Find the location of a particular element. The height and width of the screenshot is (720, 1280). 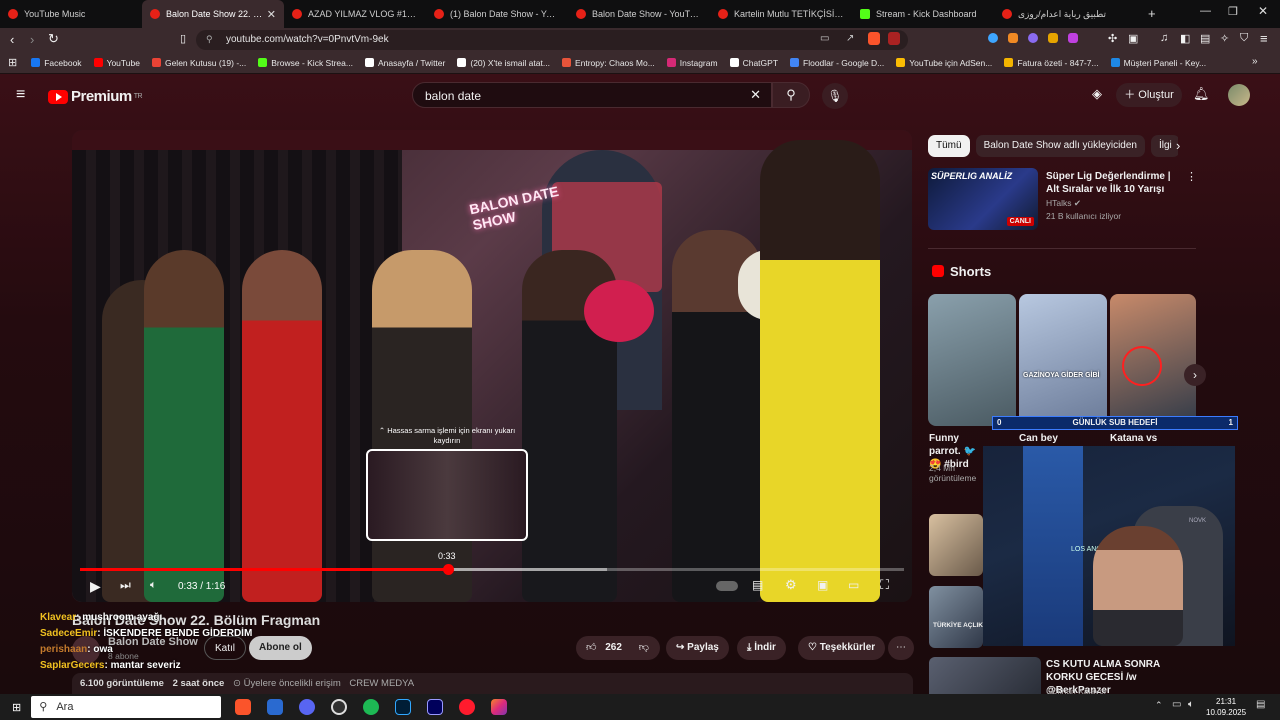

next-icon: ⏭ is located at coordinates (125, 585).